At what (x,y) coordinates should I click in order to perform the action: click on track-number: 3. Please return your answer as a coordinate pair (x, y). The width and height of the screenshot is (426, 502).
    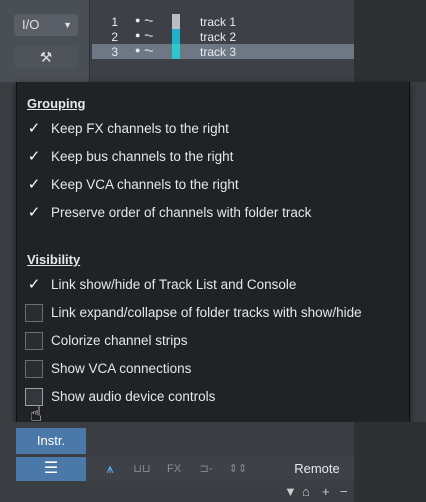
    Looking at the image, I should click on (114, 52).